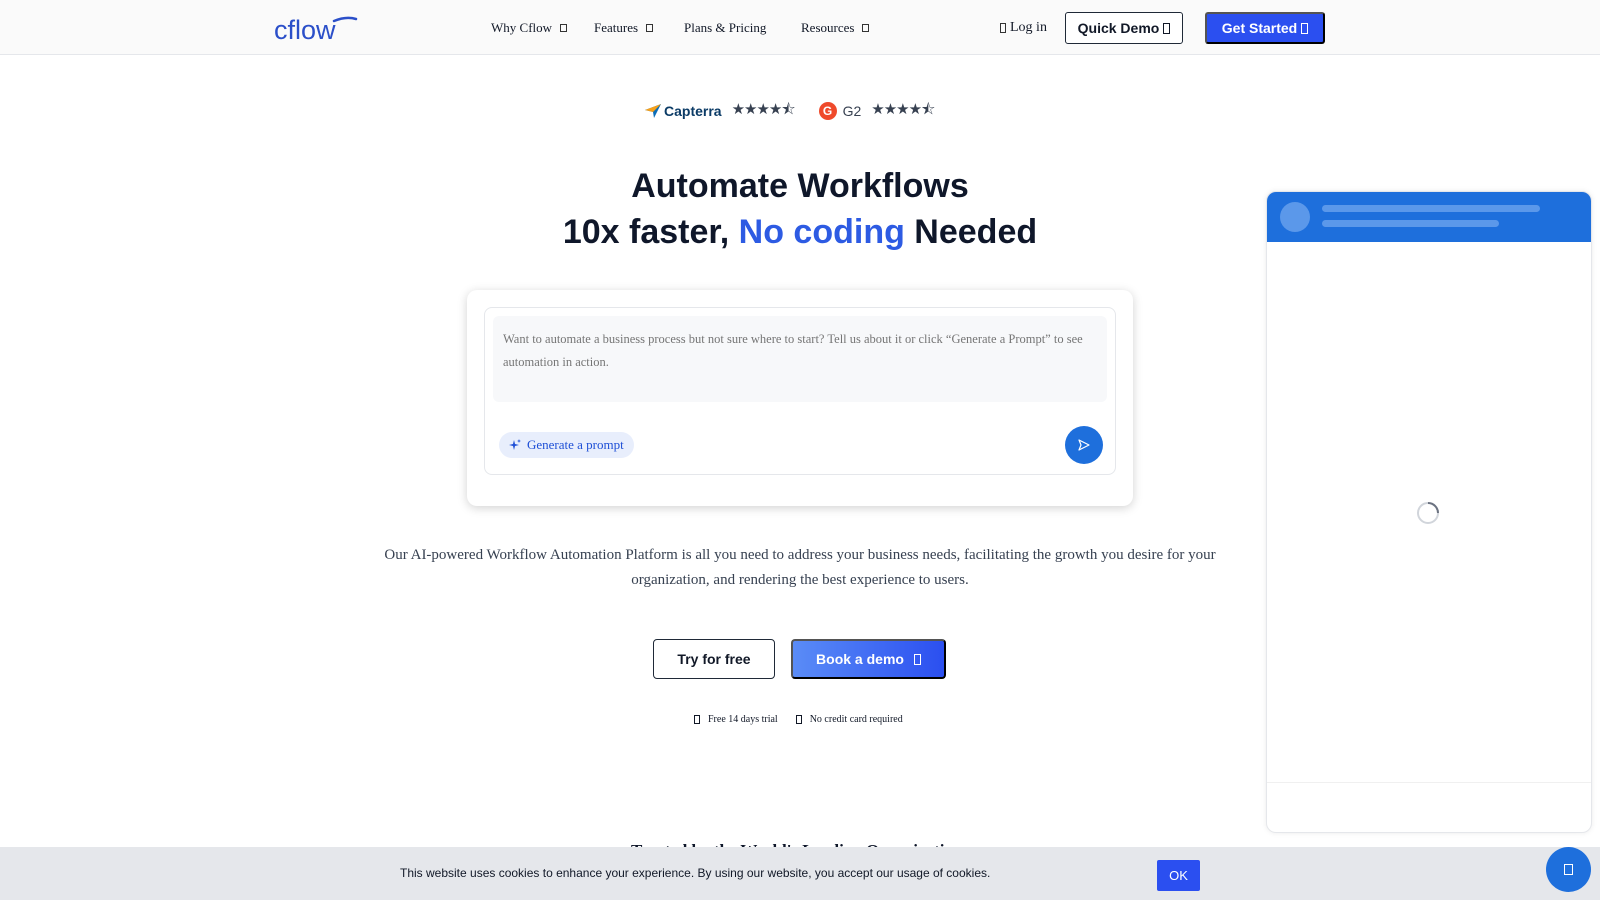 The height and width of the screenshot is (900, 1600). What do you see at coordinates (515, 444) in the screenshot?
I see `sparkle-icon` at bounding box center [515, 444].